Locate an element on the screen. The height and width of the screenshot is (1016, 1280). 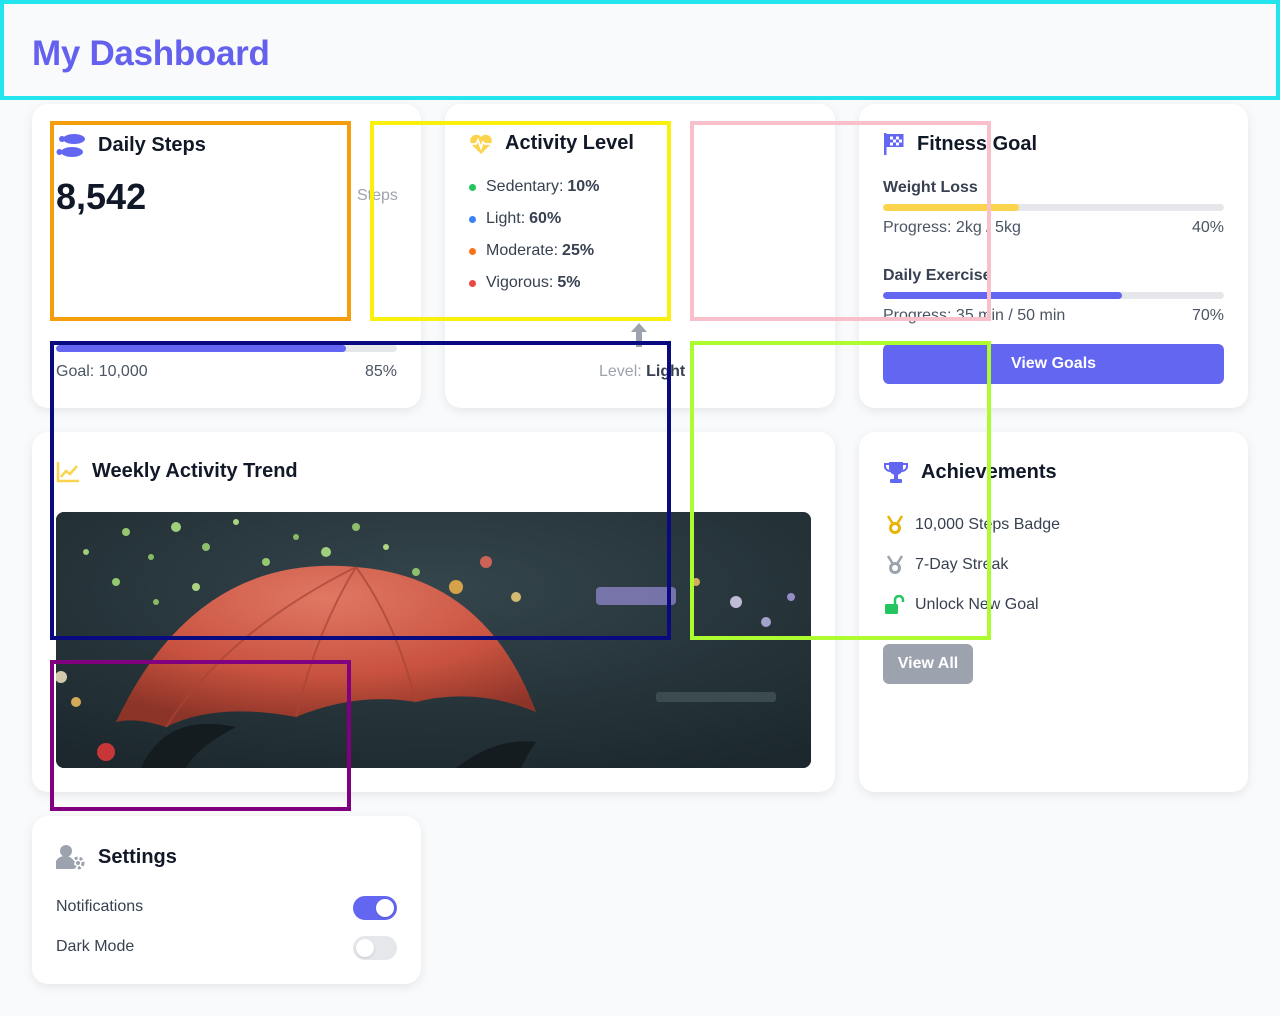
sedentary-dot is located at coordinates (472, 187).